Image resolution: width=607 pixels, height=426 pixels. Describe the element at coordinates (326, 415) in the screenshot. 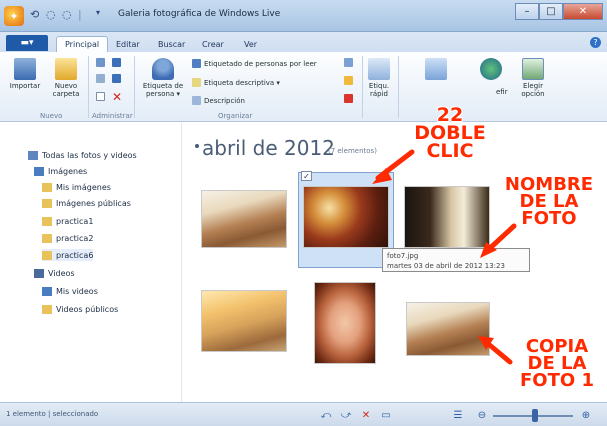

I see `rotate-left-icon: ⤺` at that location.